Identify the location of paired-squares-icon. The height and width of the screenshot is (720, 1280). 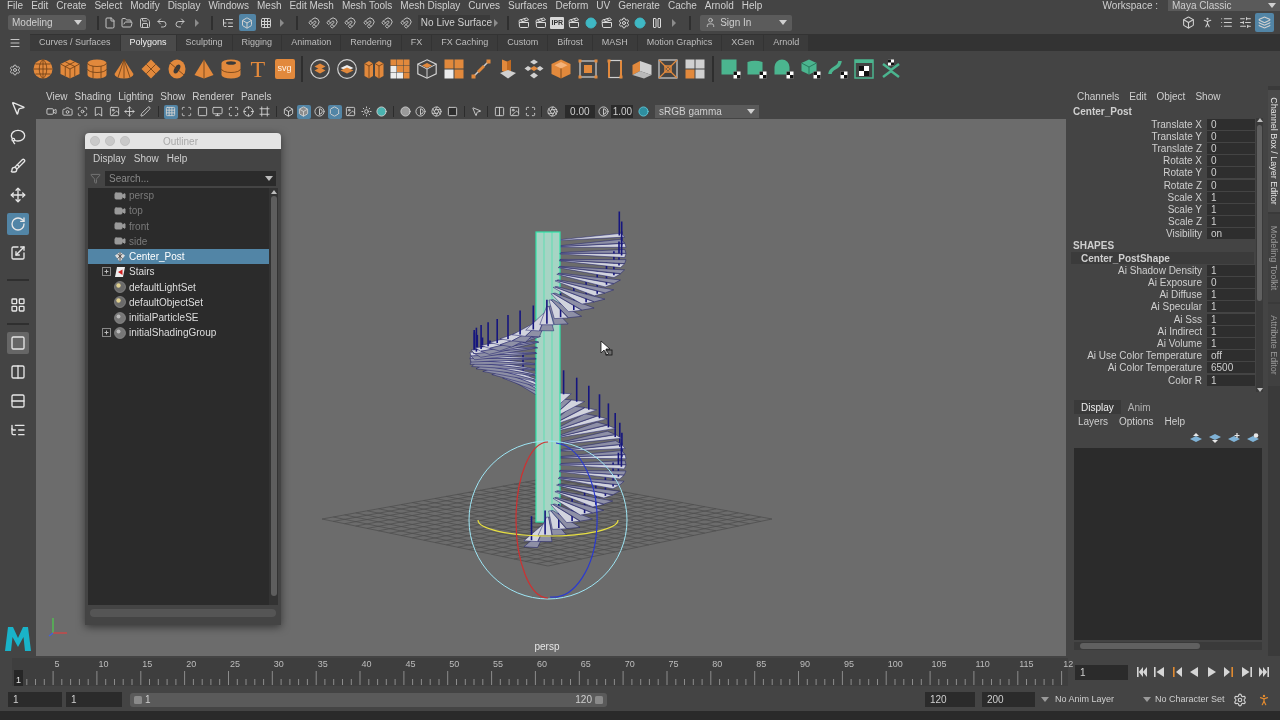
(695, 68).